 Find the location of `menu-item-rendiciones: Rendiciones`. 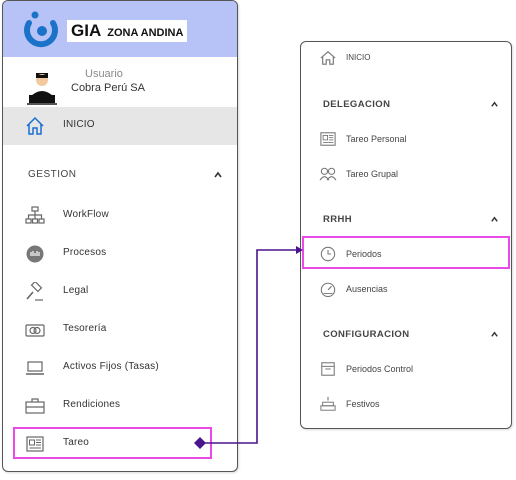

menu-item-rendiciones: Rendiciones is located at coordinates (120, 406).